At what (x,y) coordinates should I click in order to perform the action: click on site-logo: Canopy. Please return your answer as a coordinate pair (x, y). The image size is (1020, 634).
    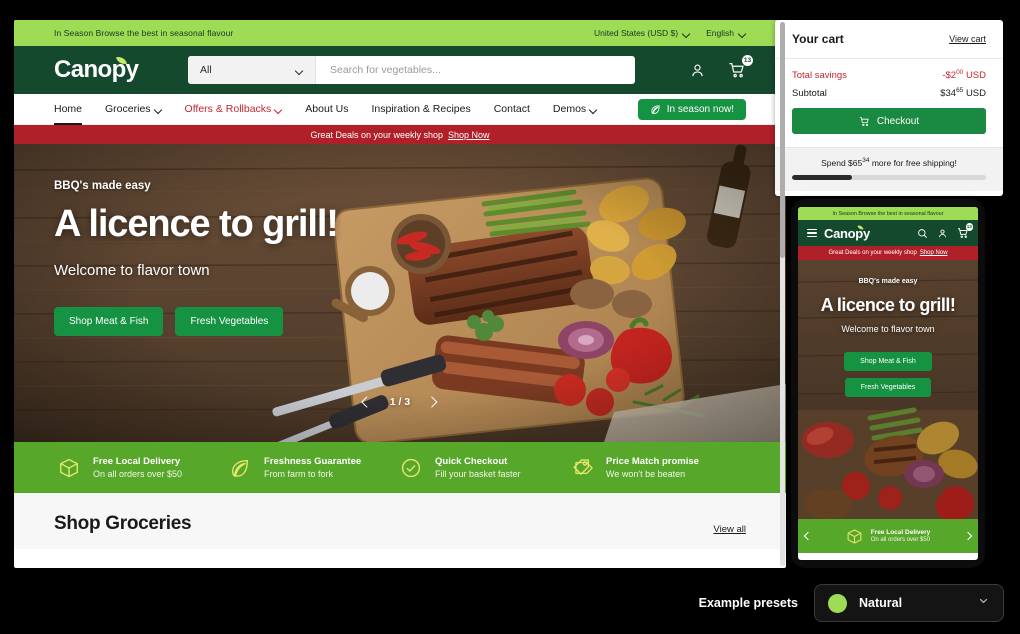
    Looking at the image, I should click on (112, 69).